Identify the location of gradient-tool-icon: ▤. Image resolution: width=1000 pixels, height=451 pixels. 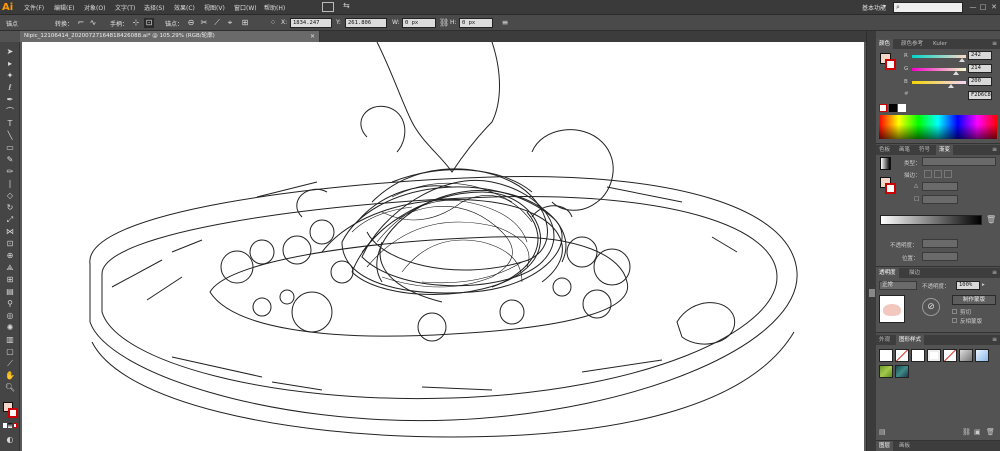
(10, 291).